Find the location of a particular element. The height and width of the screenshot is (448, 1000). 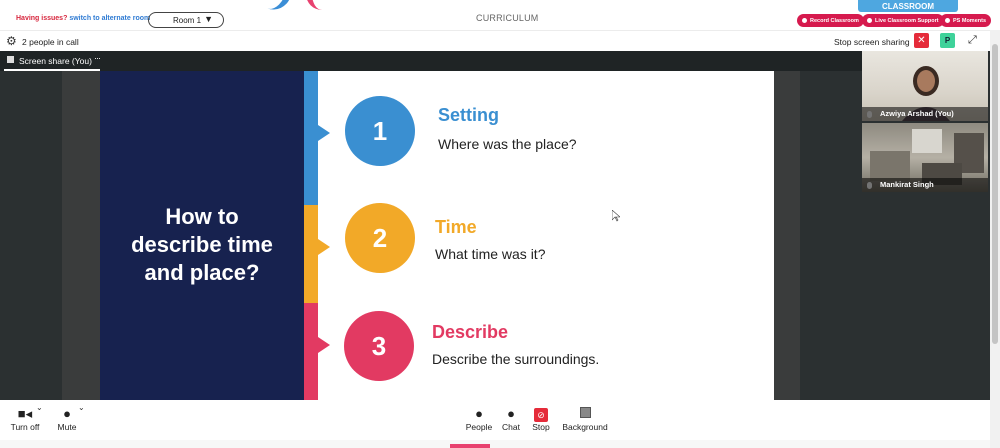

ps-moments-button: PS Moments is located at coordinates (966, 20).